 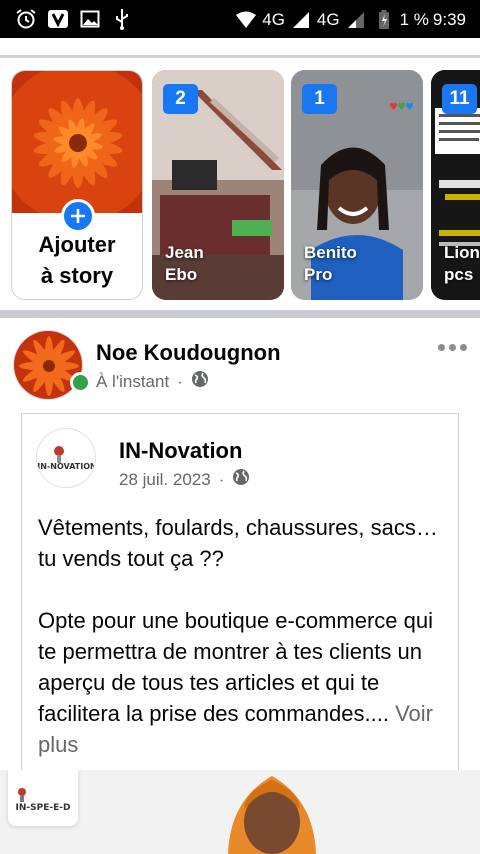 I want to click on story-count-badge: 1, so click(x=319, y=99).